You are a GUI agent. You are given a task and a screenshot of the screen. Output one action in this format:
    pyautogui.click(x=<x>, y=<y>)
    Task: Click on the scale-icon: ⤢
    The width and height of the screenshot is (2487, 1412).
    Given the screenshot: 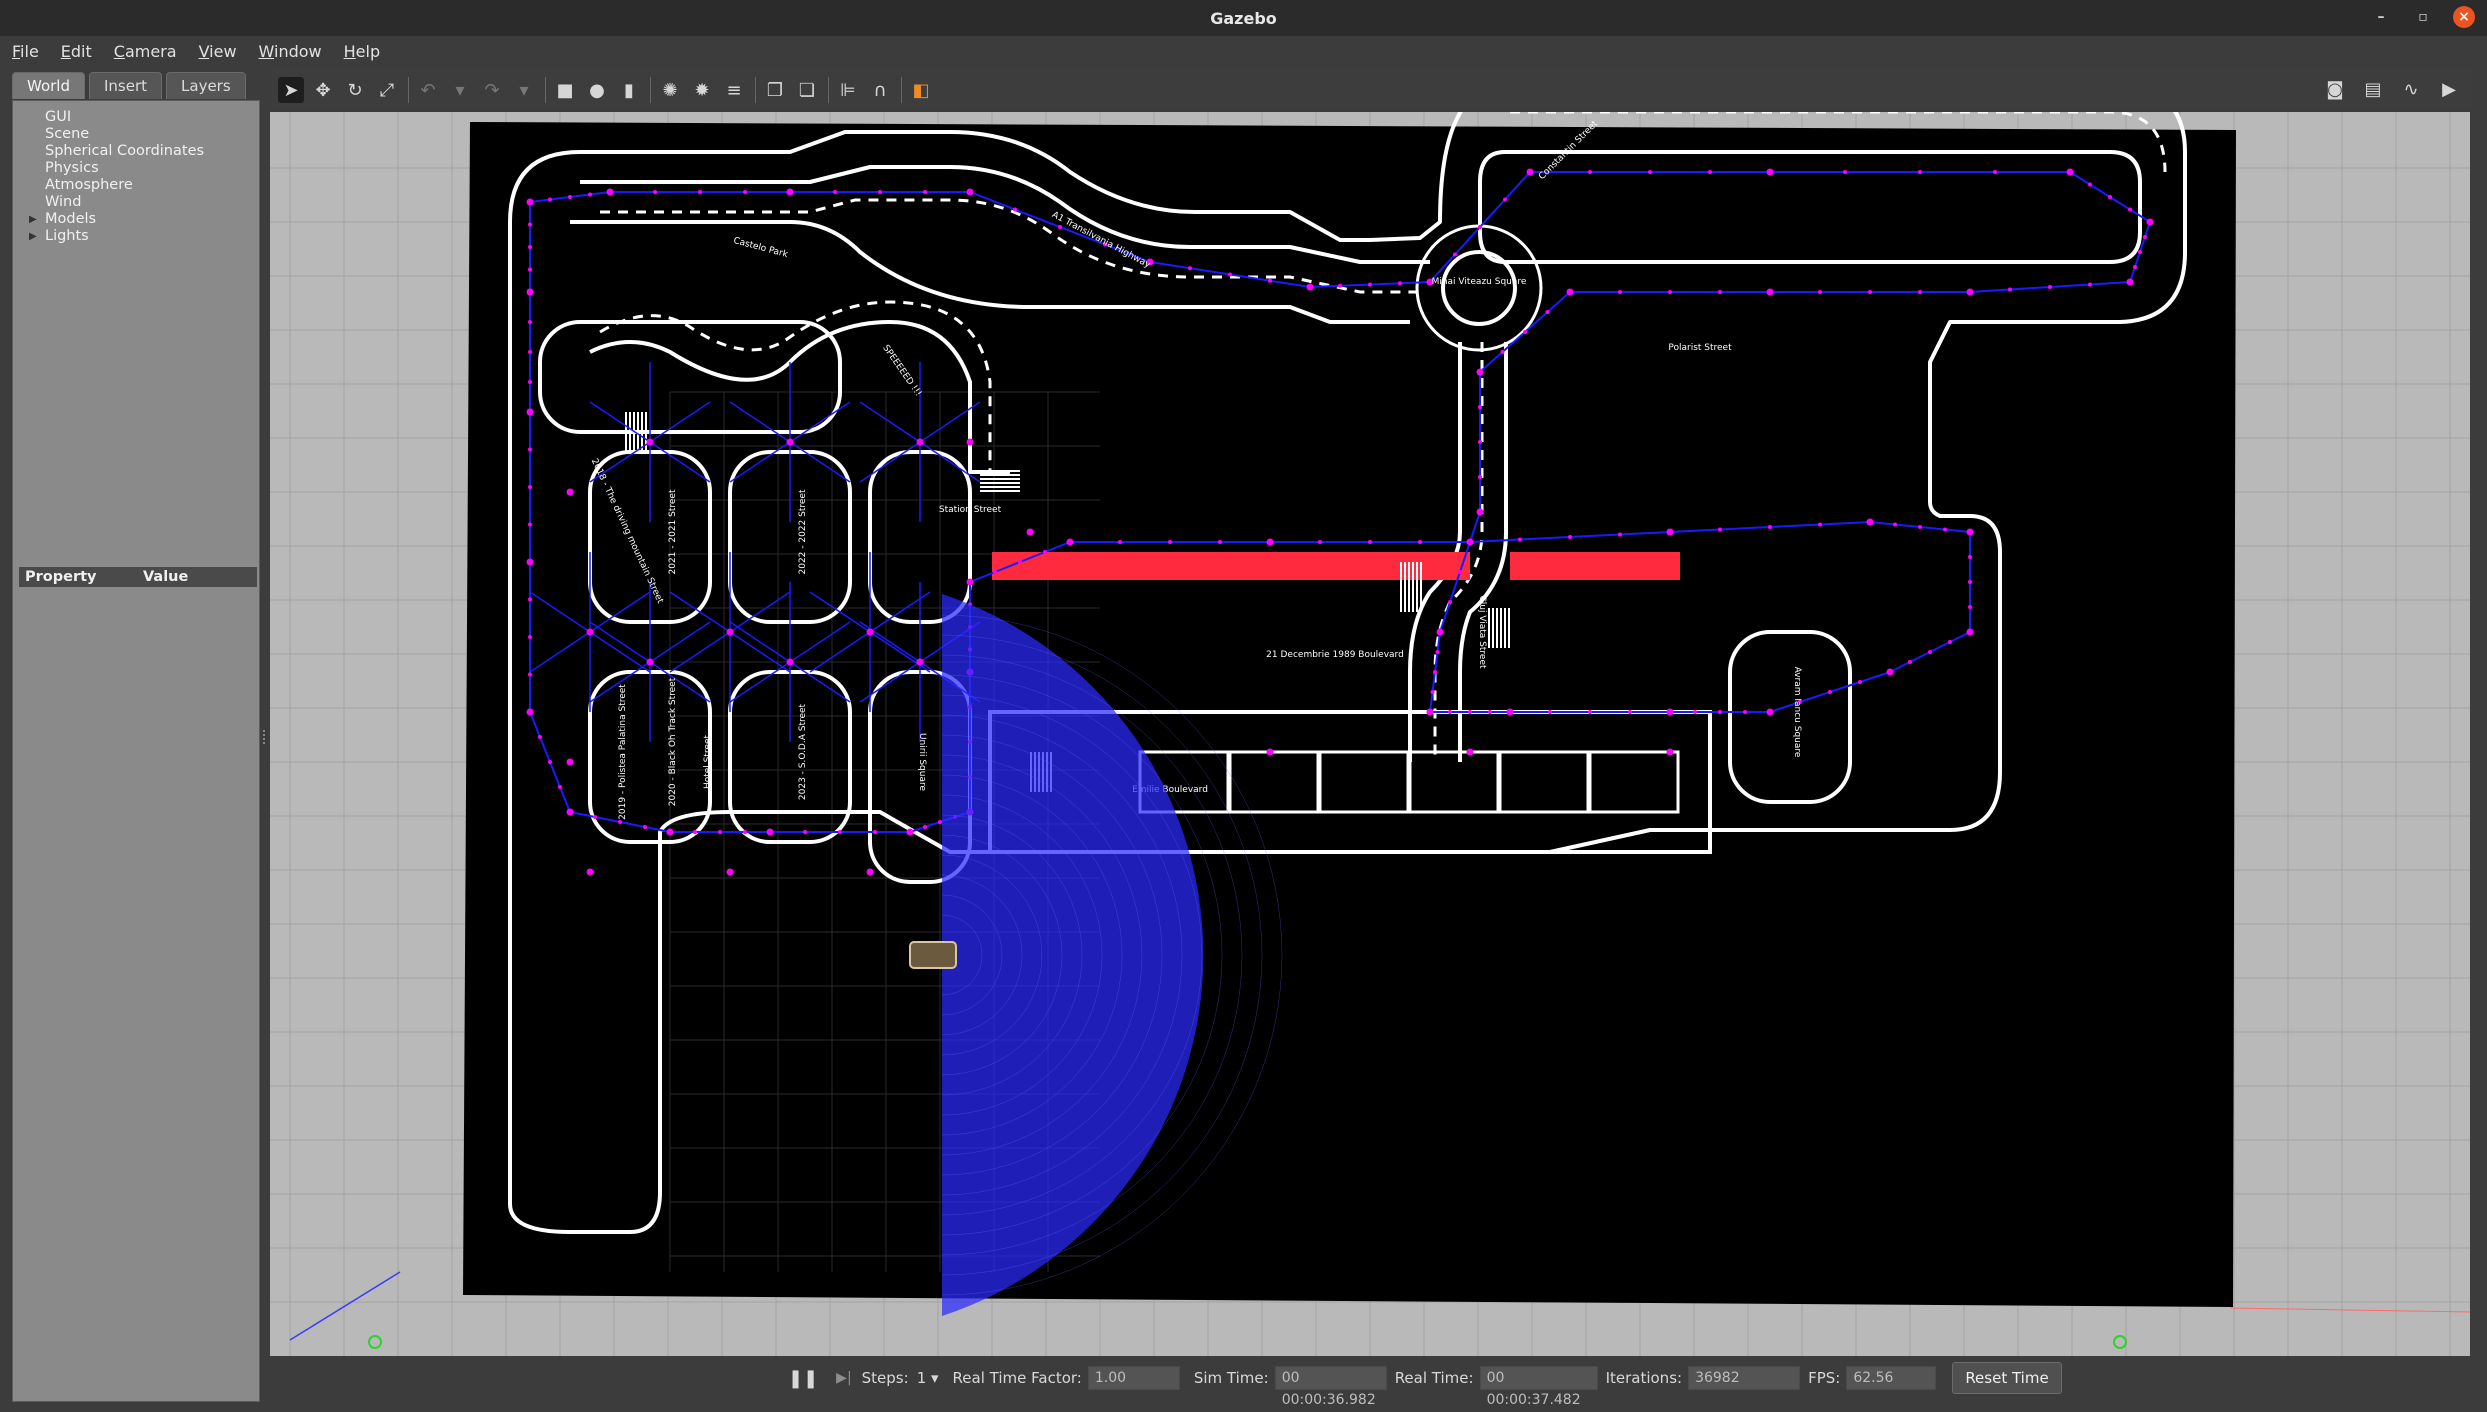 What is the action you would take?
    pyautogui.click(x=387, y=90)
    